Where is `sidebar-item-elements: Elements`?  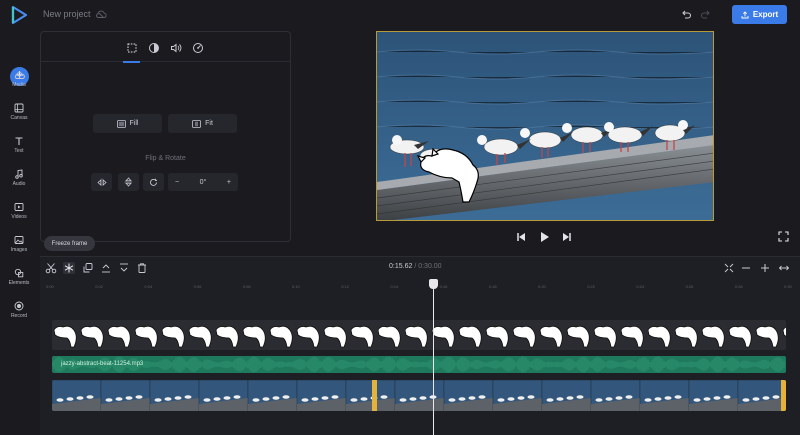
sidebar-item-elements: Elements is located at coordinates (19, 277).